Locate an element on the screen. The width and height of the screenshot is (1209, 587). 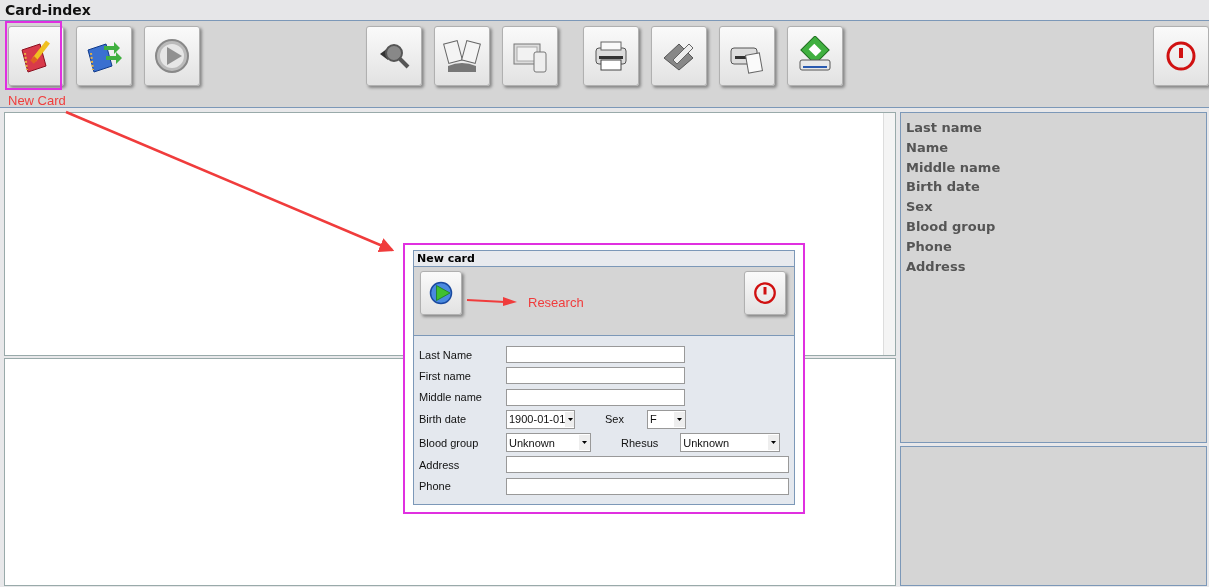
play-icon is located at coordinates (172, 56).